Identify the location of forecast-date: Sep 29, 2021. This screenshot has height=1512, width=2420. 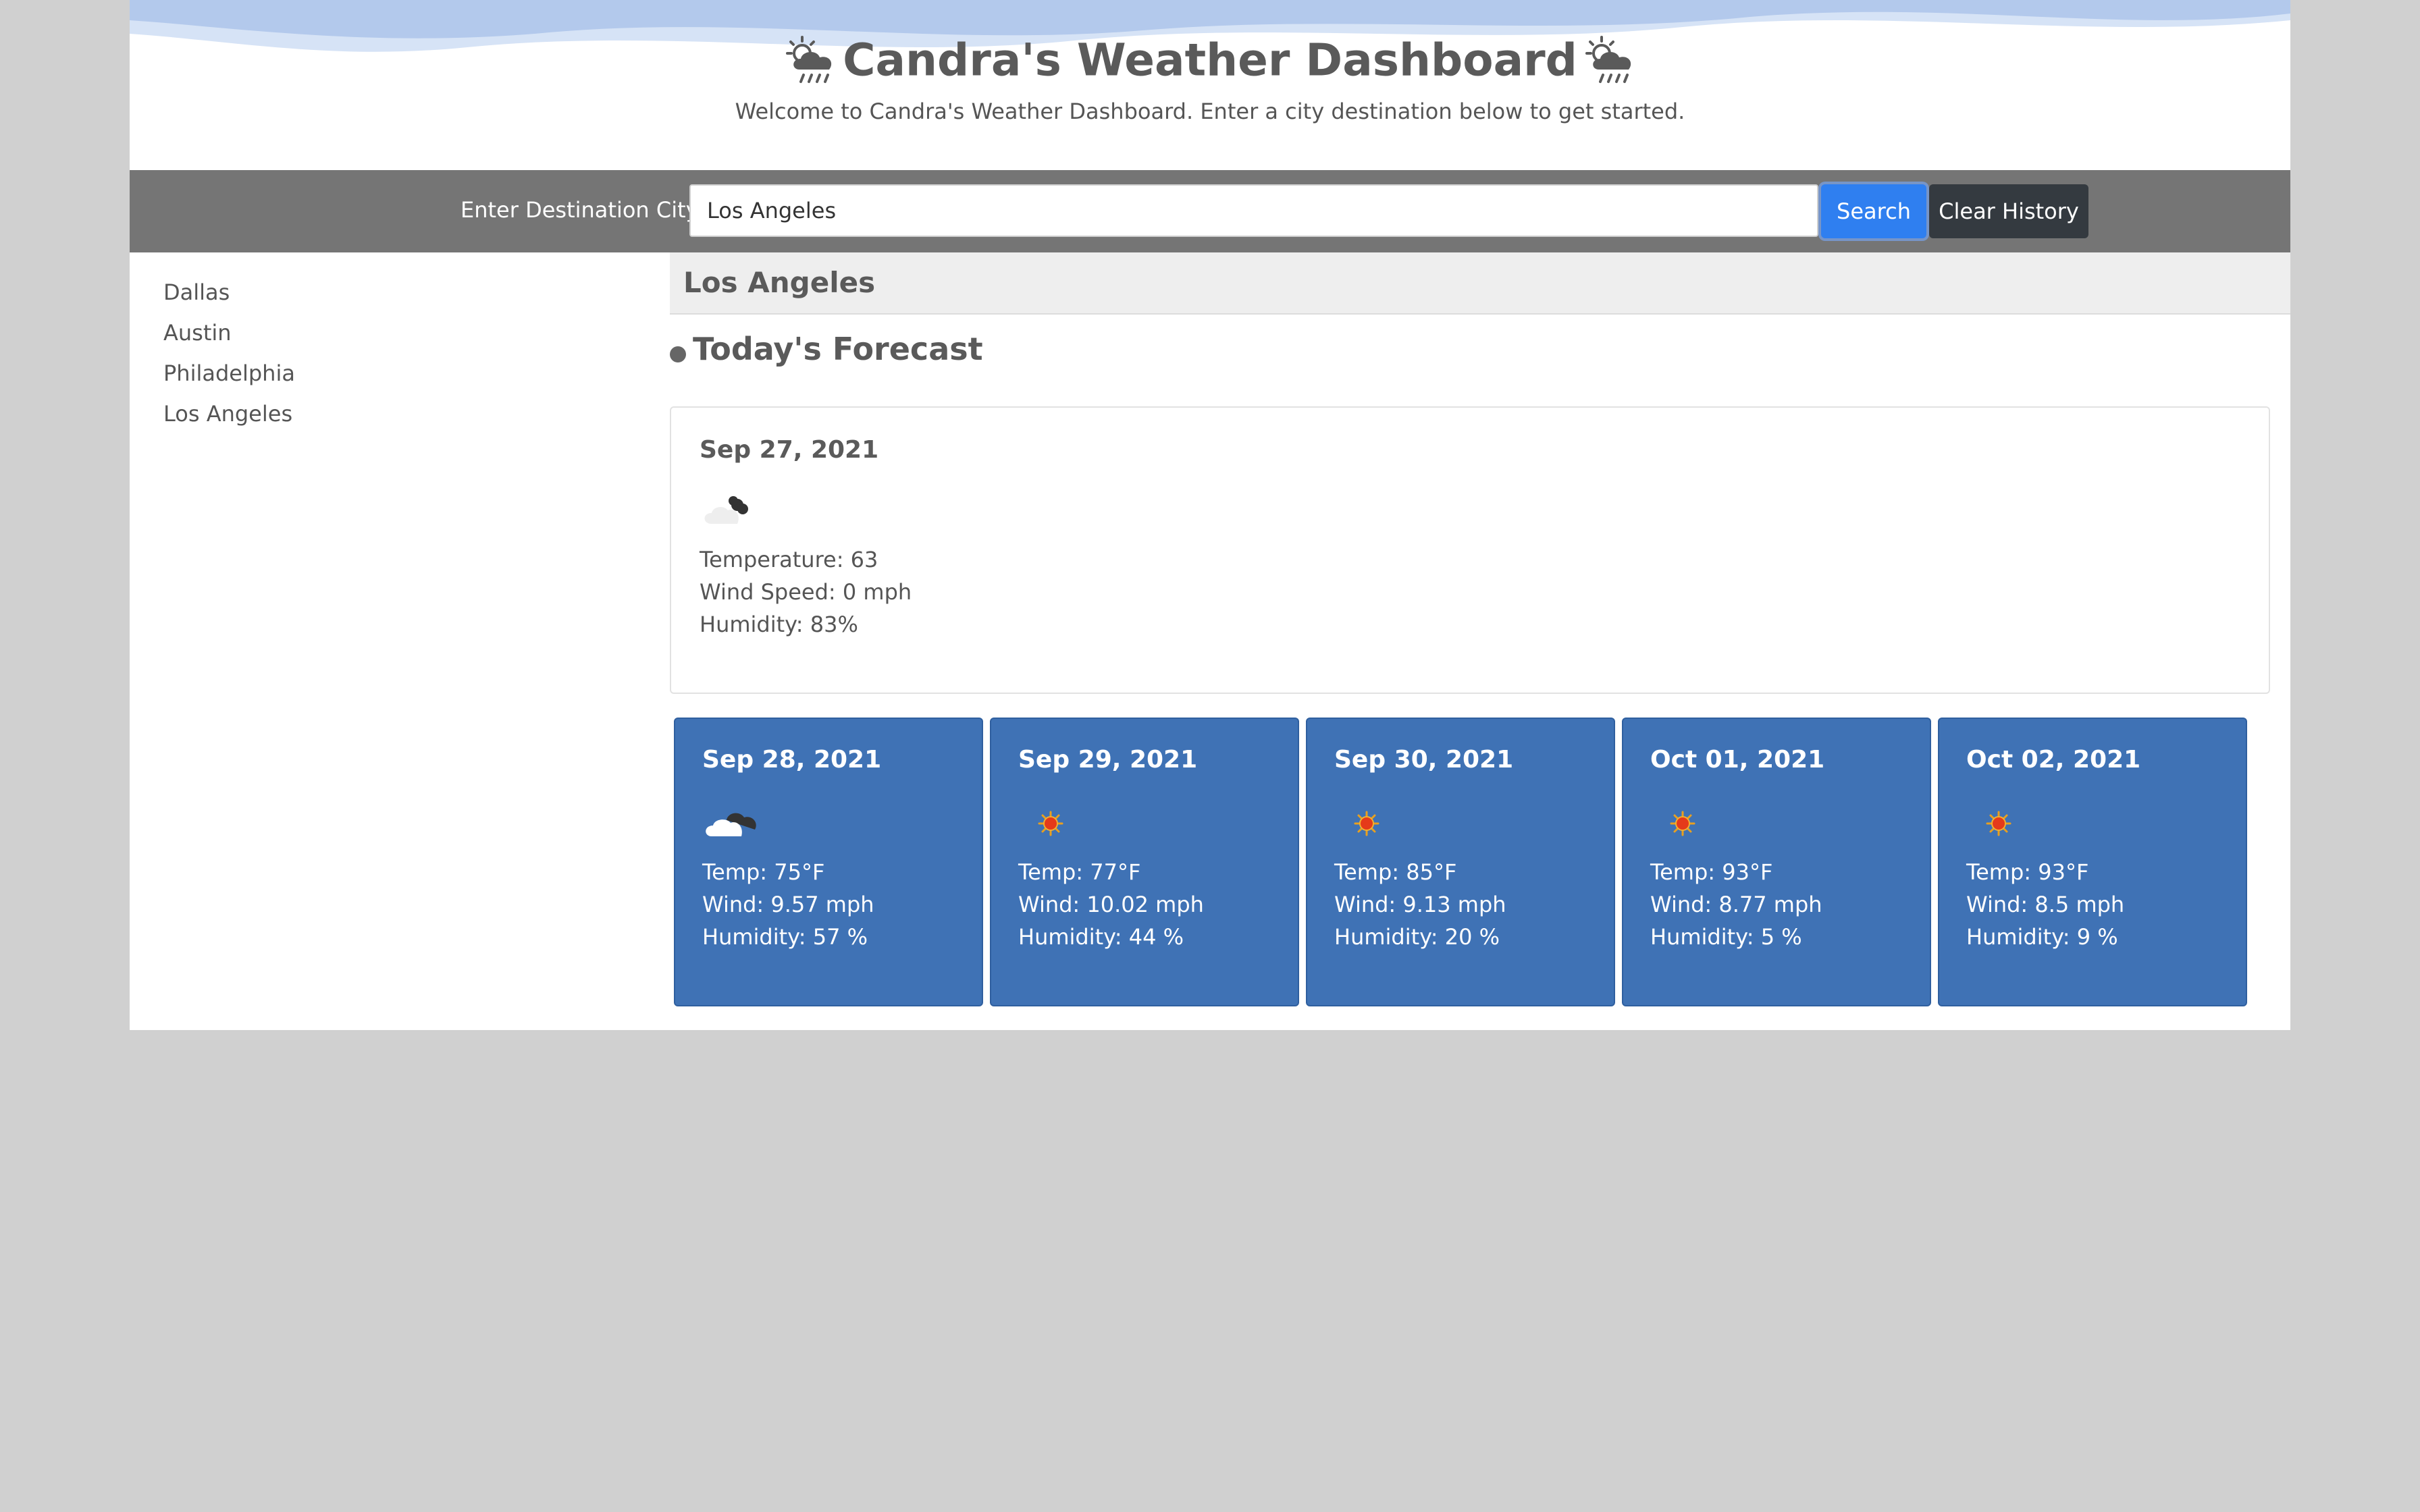
(1108, 760).